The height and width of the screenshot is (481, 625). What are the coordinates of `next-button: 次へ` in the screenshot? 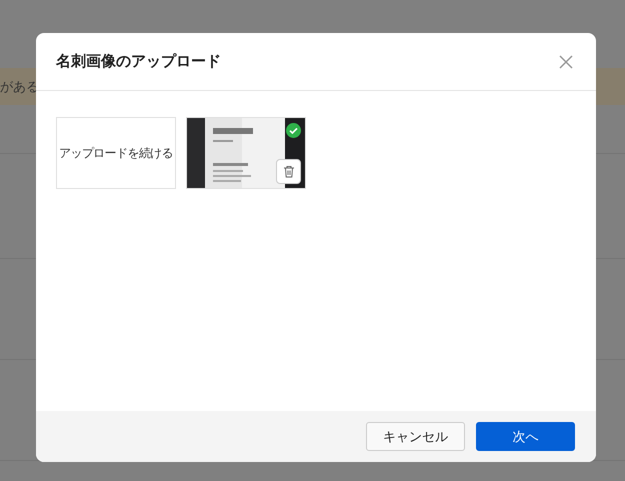 It's located at (525, 436).